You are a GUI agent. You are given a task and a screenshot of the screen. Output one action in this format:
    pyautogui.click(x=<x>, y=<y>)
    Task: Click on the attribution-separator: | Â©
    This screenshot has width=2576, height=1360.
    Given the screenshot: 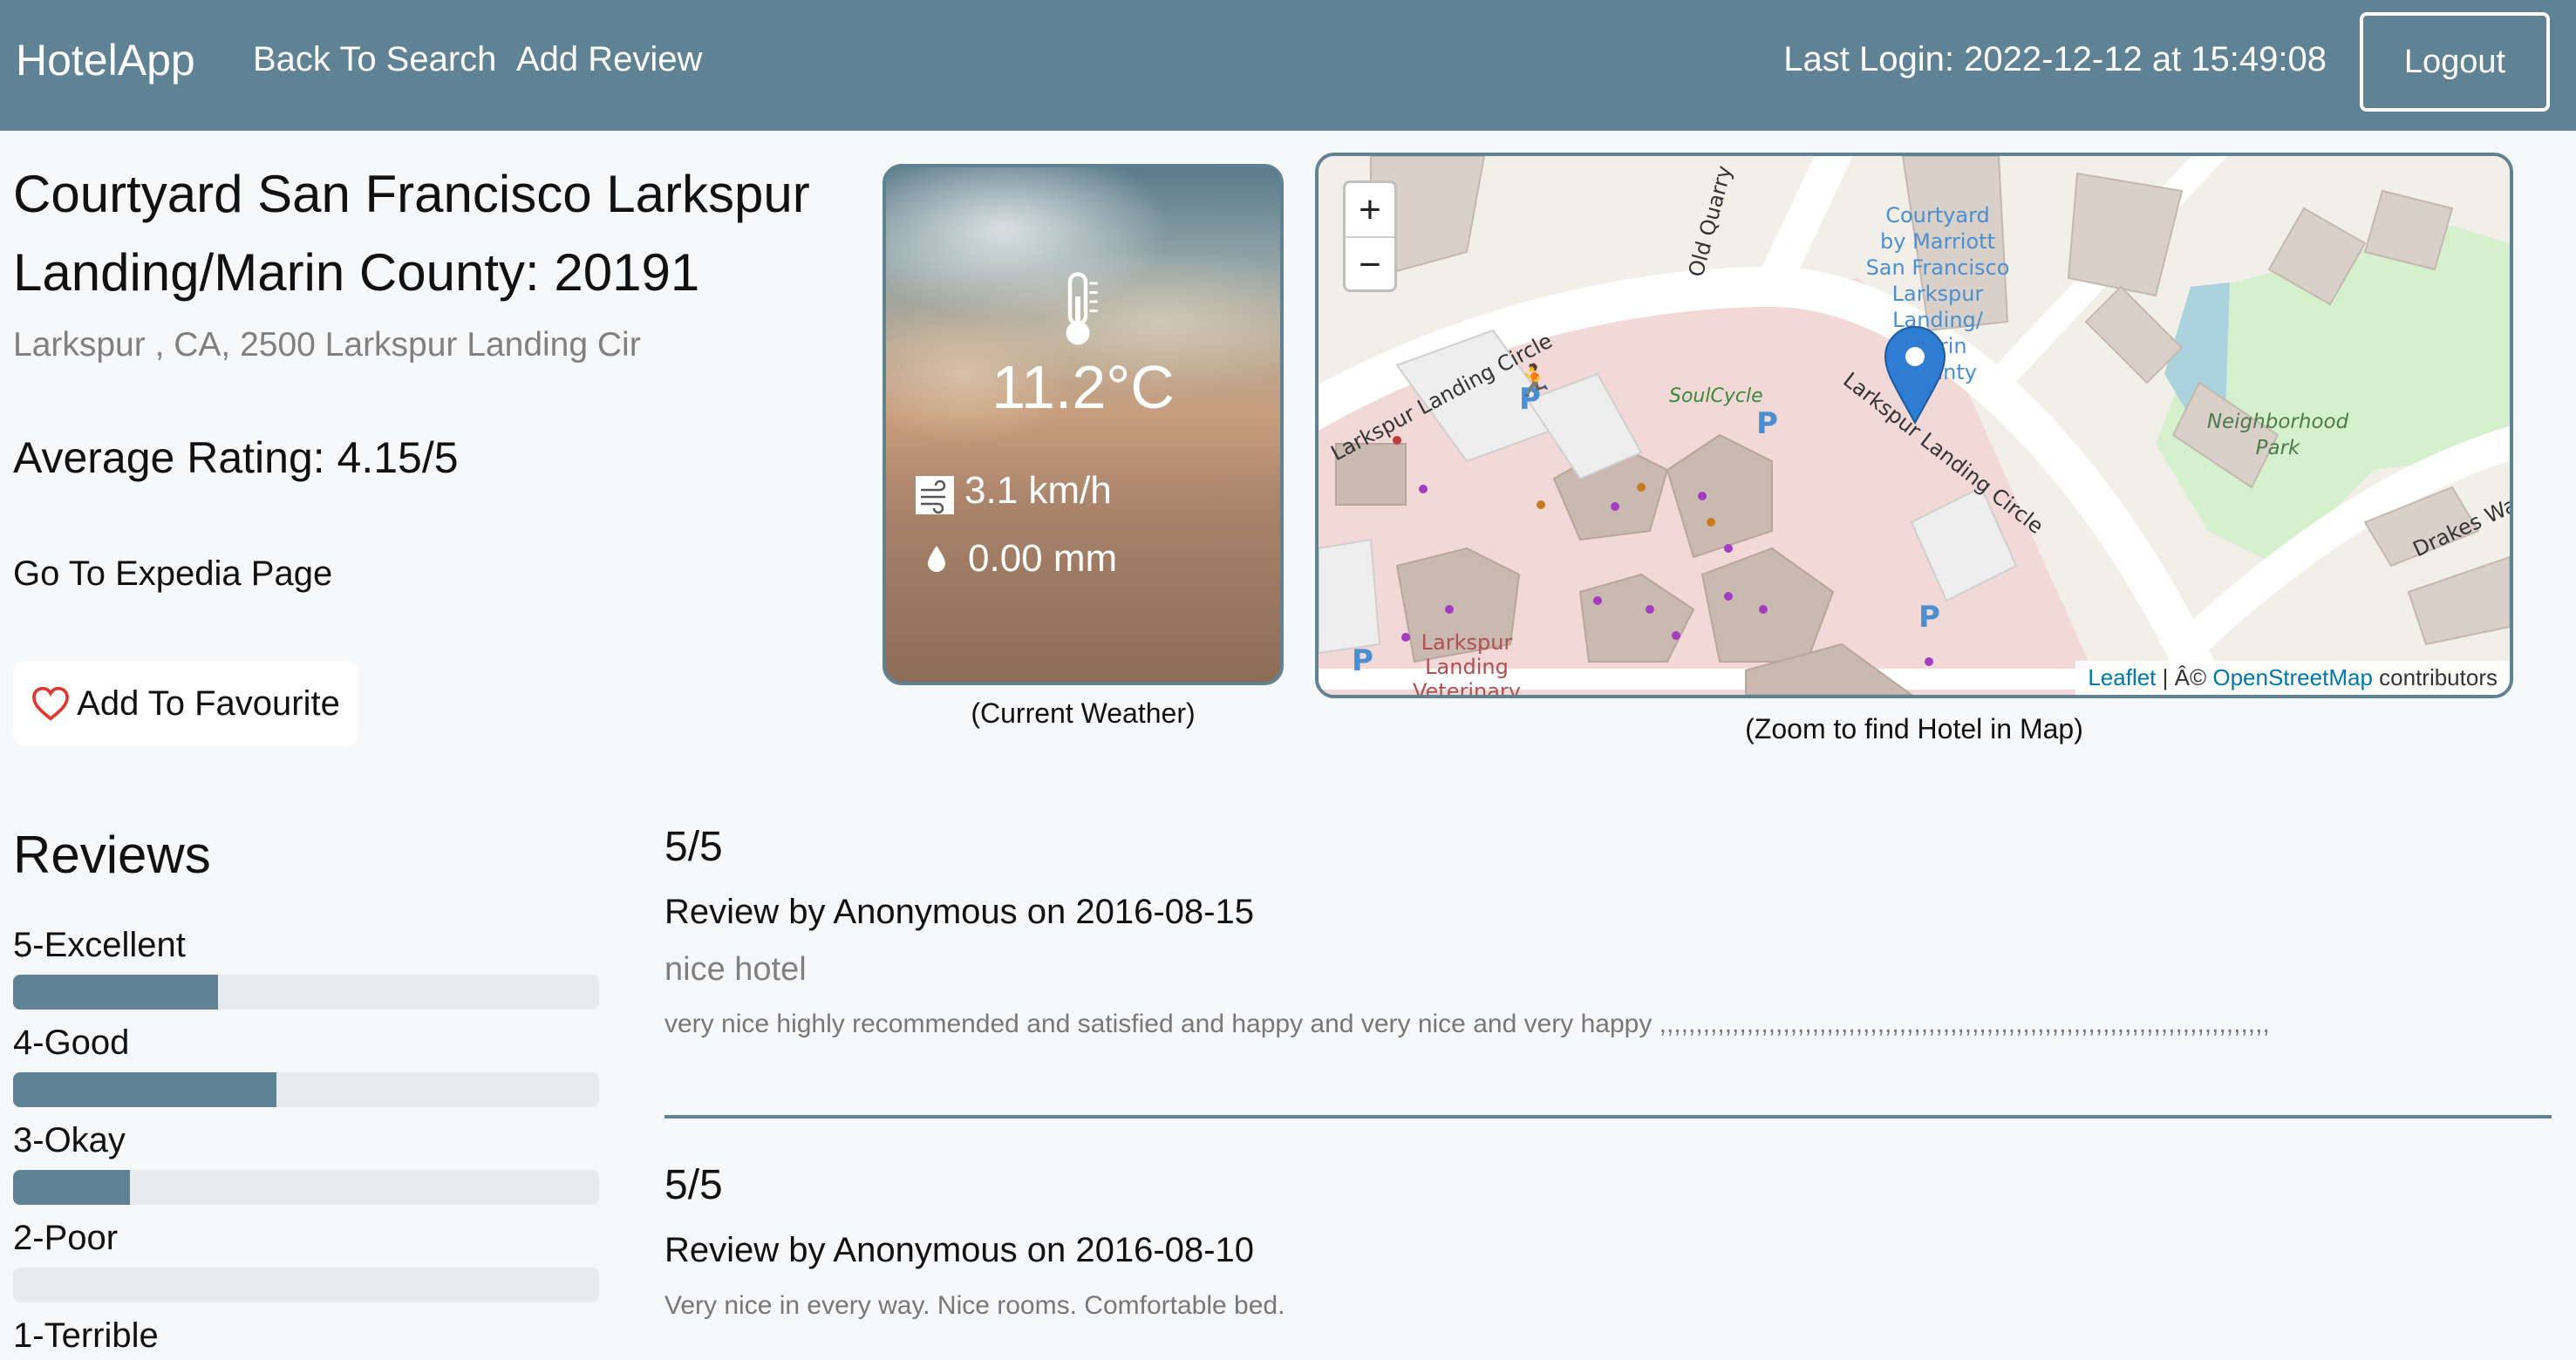 What is the action you would take?
    pyautogui.click(x=2185, y=677)
    